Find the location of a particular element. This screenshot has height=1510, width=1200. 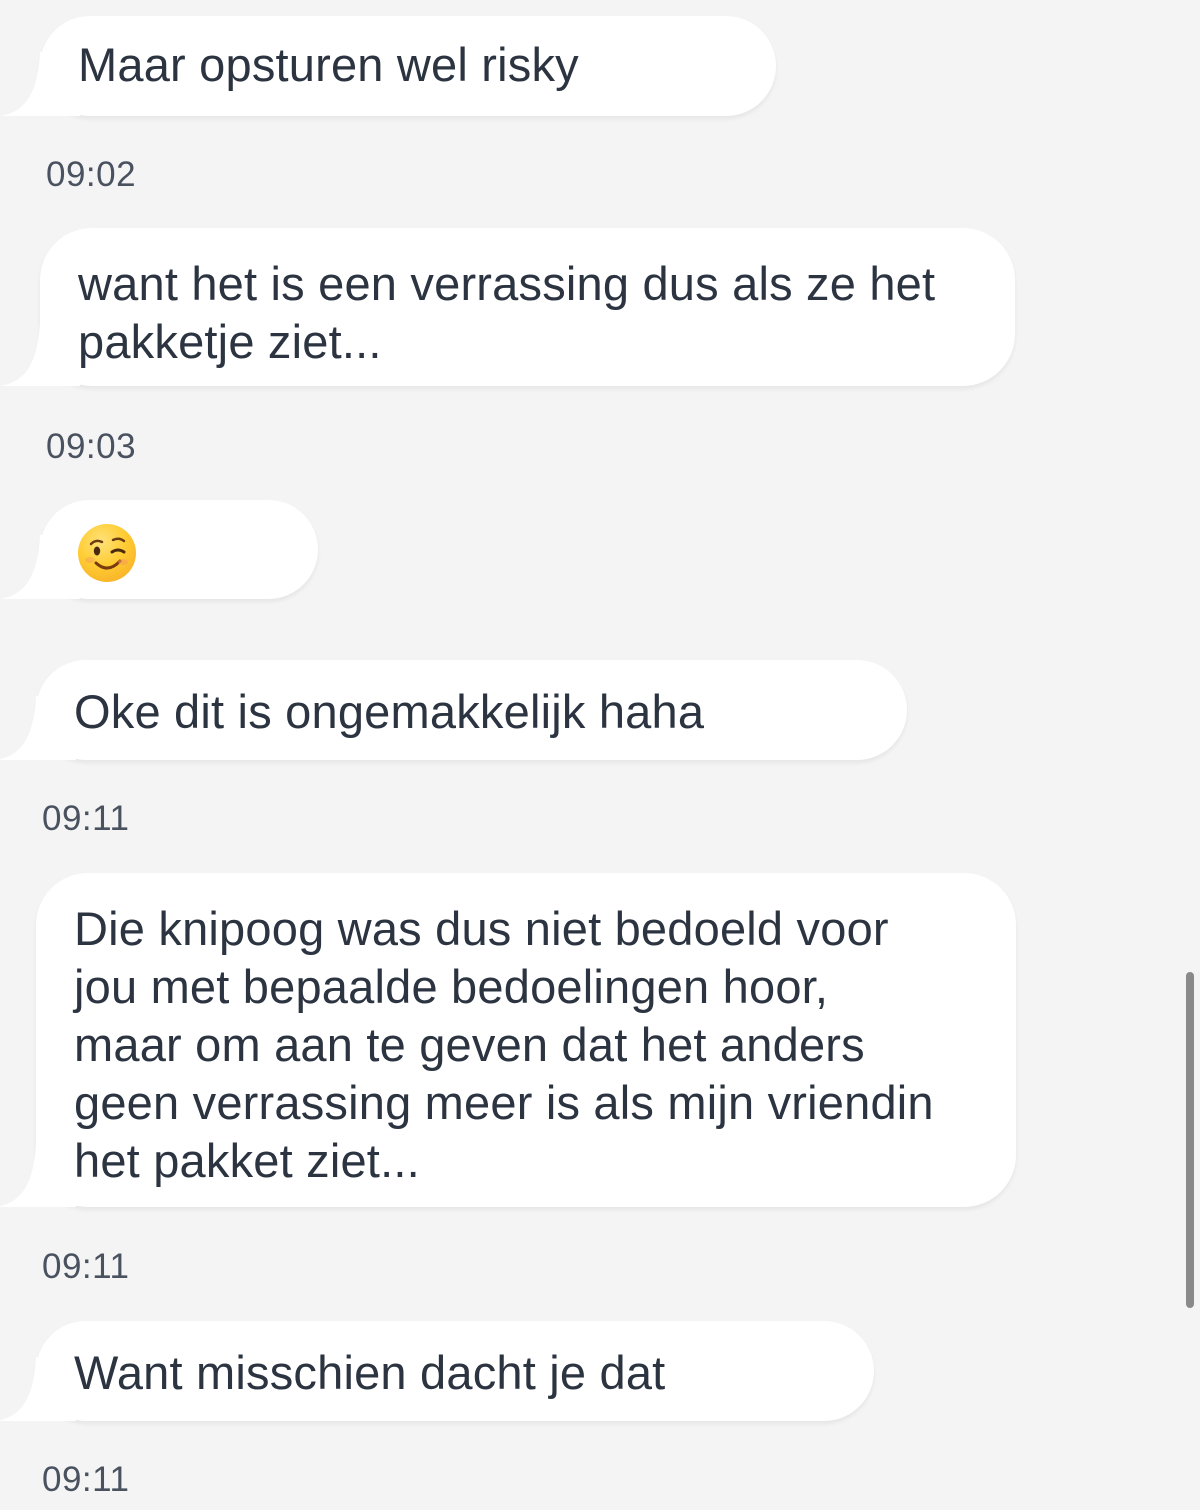

winking-face-emoji-icon is located at coordinates (107, 553).